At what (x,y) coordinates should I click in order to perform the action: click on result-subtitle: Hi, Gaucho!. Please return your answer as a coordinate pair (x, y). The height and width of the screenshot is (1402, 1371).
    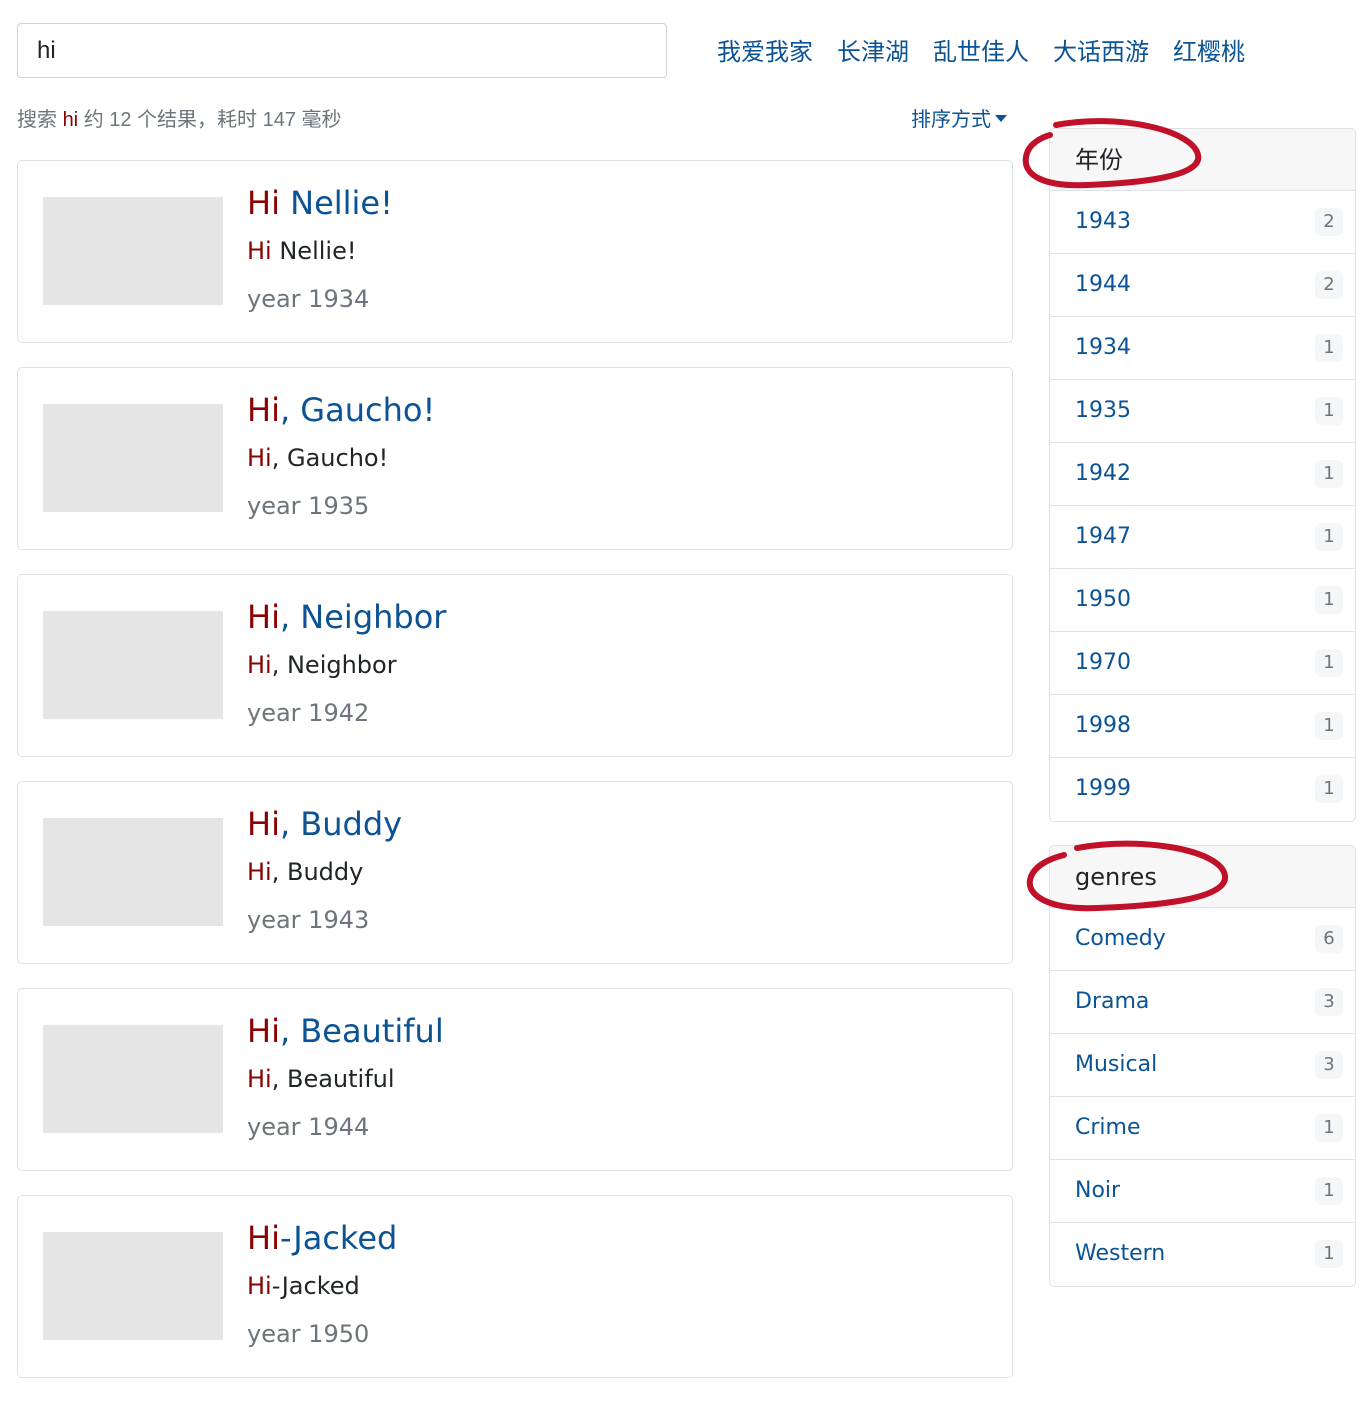
    Looking at the image, I should click on (317, 458).